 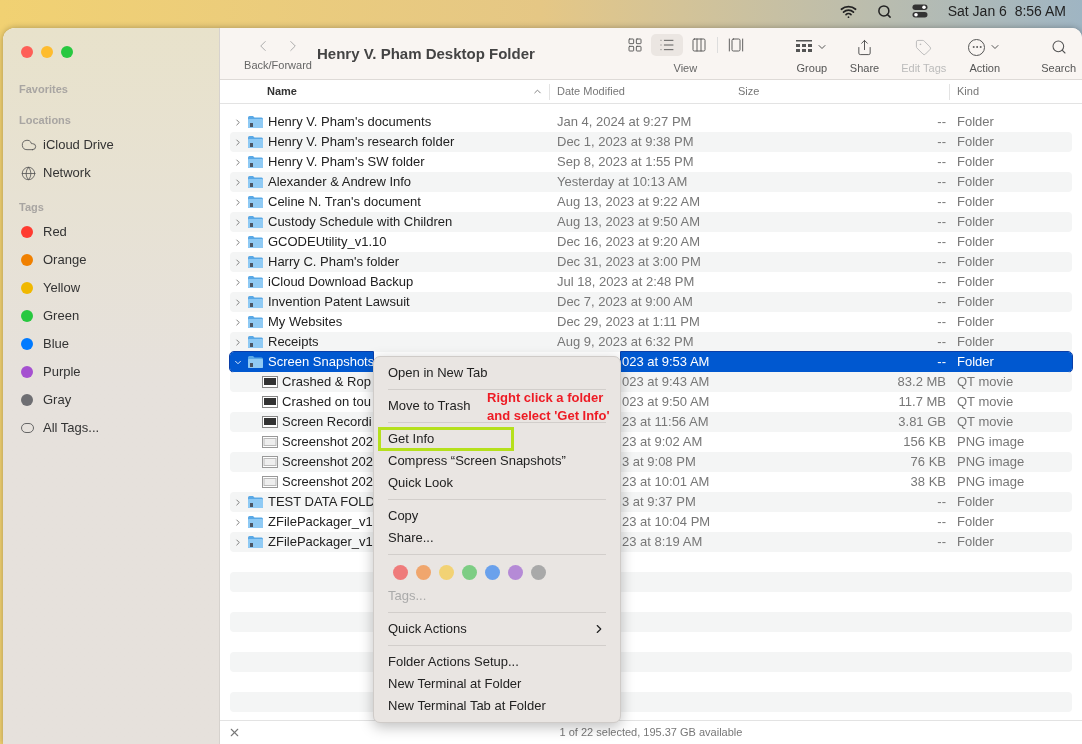 I want to click on file-row: 3 at 9:37 PM -- Folder, so click(x=846, y=502).